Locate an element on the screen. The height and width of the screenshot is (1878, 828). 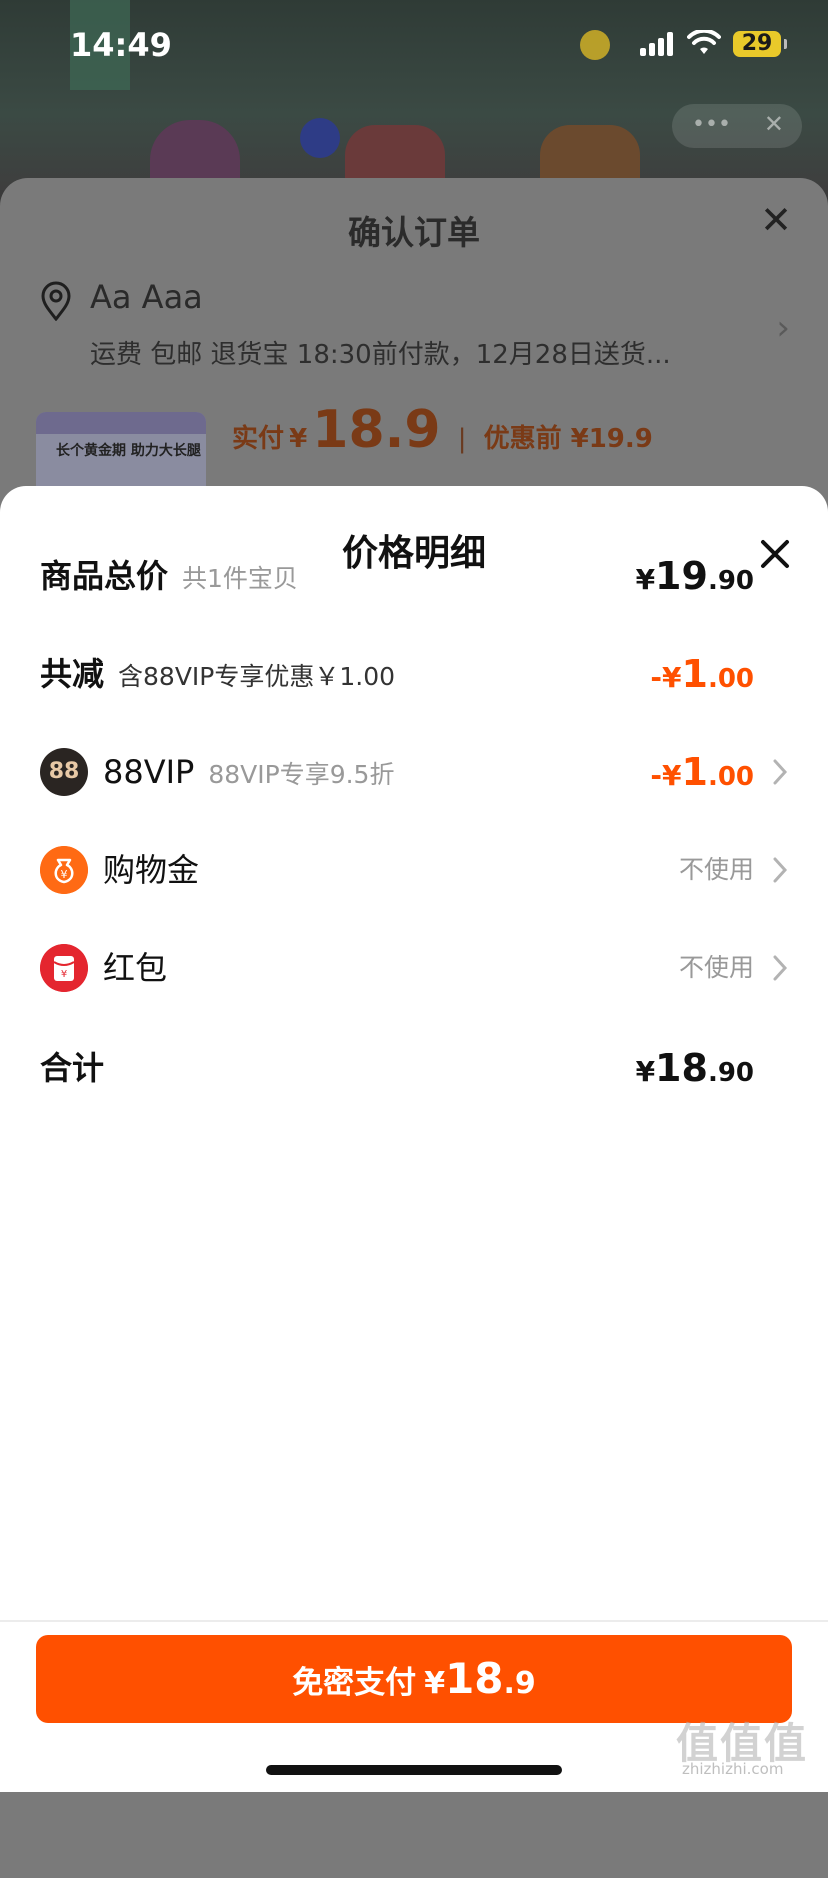
row-sub: 88VIP专享9.5折 is located at coordinates (301, 774).